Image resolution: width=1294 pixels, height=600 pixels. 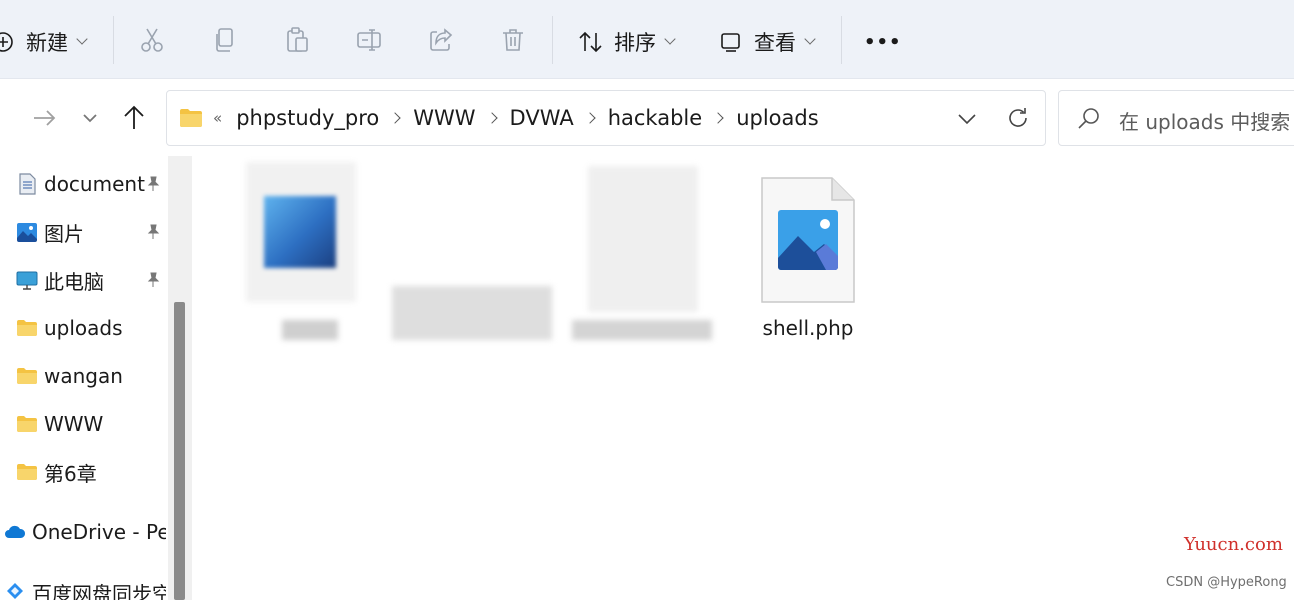 I want to click on view-button: 查看, so click(x=768, y=42).